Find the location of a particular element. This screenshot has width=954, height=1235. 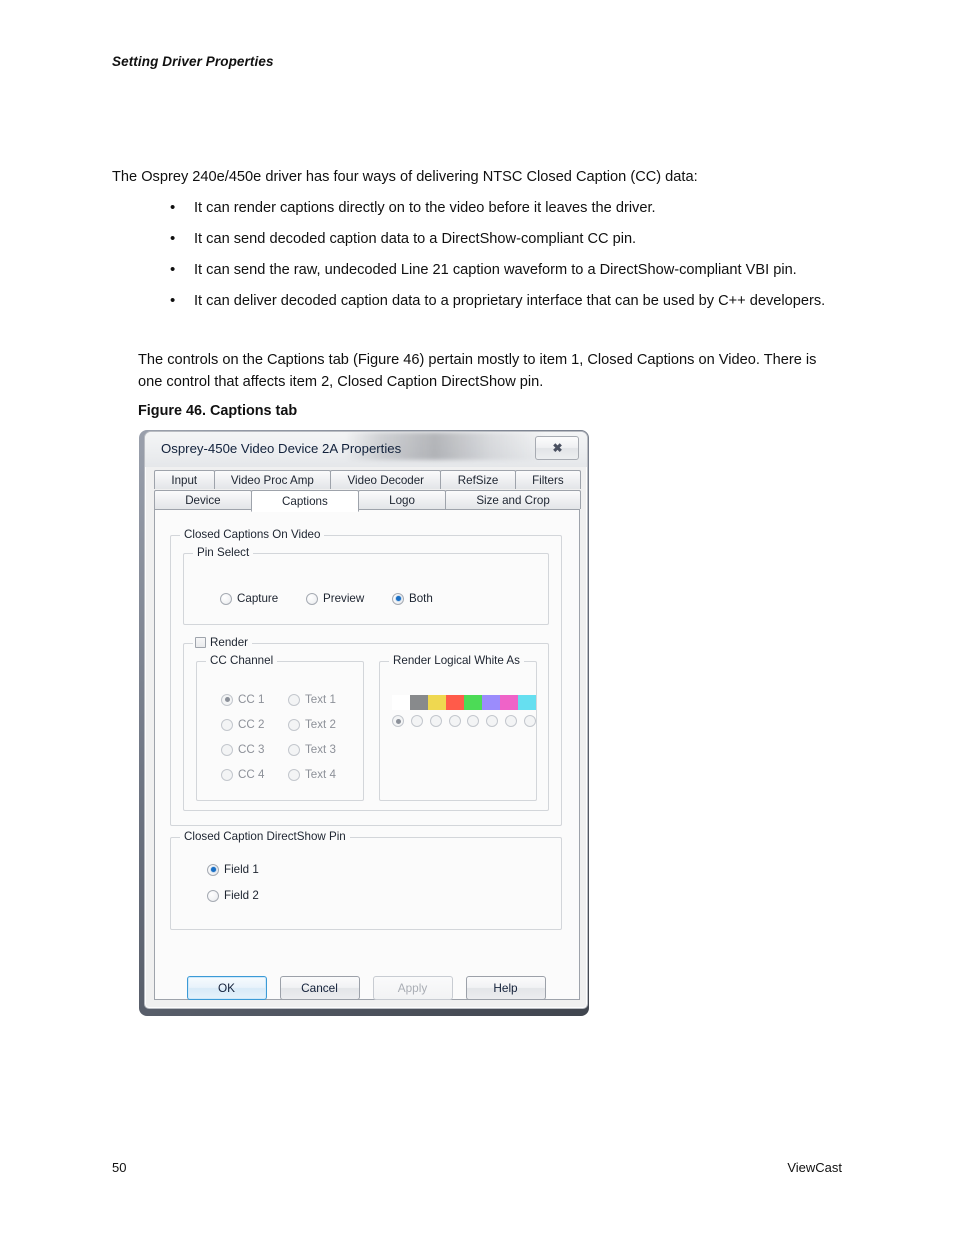

swatch-cyan is located at coordinates (527, 702).